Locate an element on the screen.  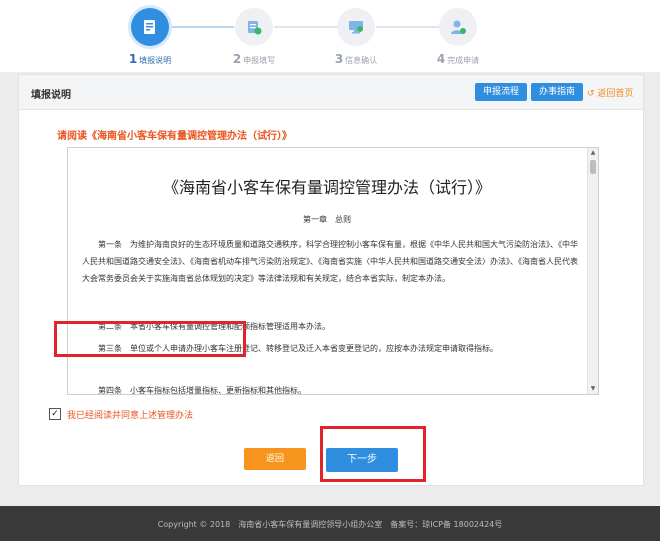
step-complete: 4 完成申请 is located at coordinates (458, 37).